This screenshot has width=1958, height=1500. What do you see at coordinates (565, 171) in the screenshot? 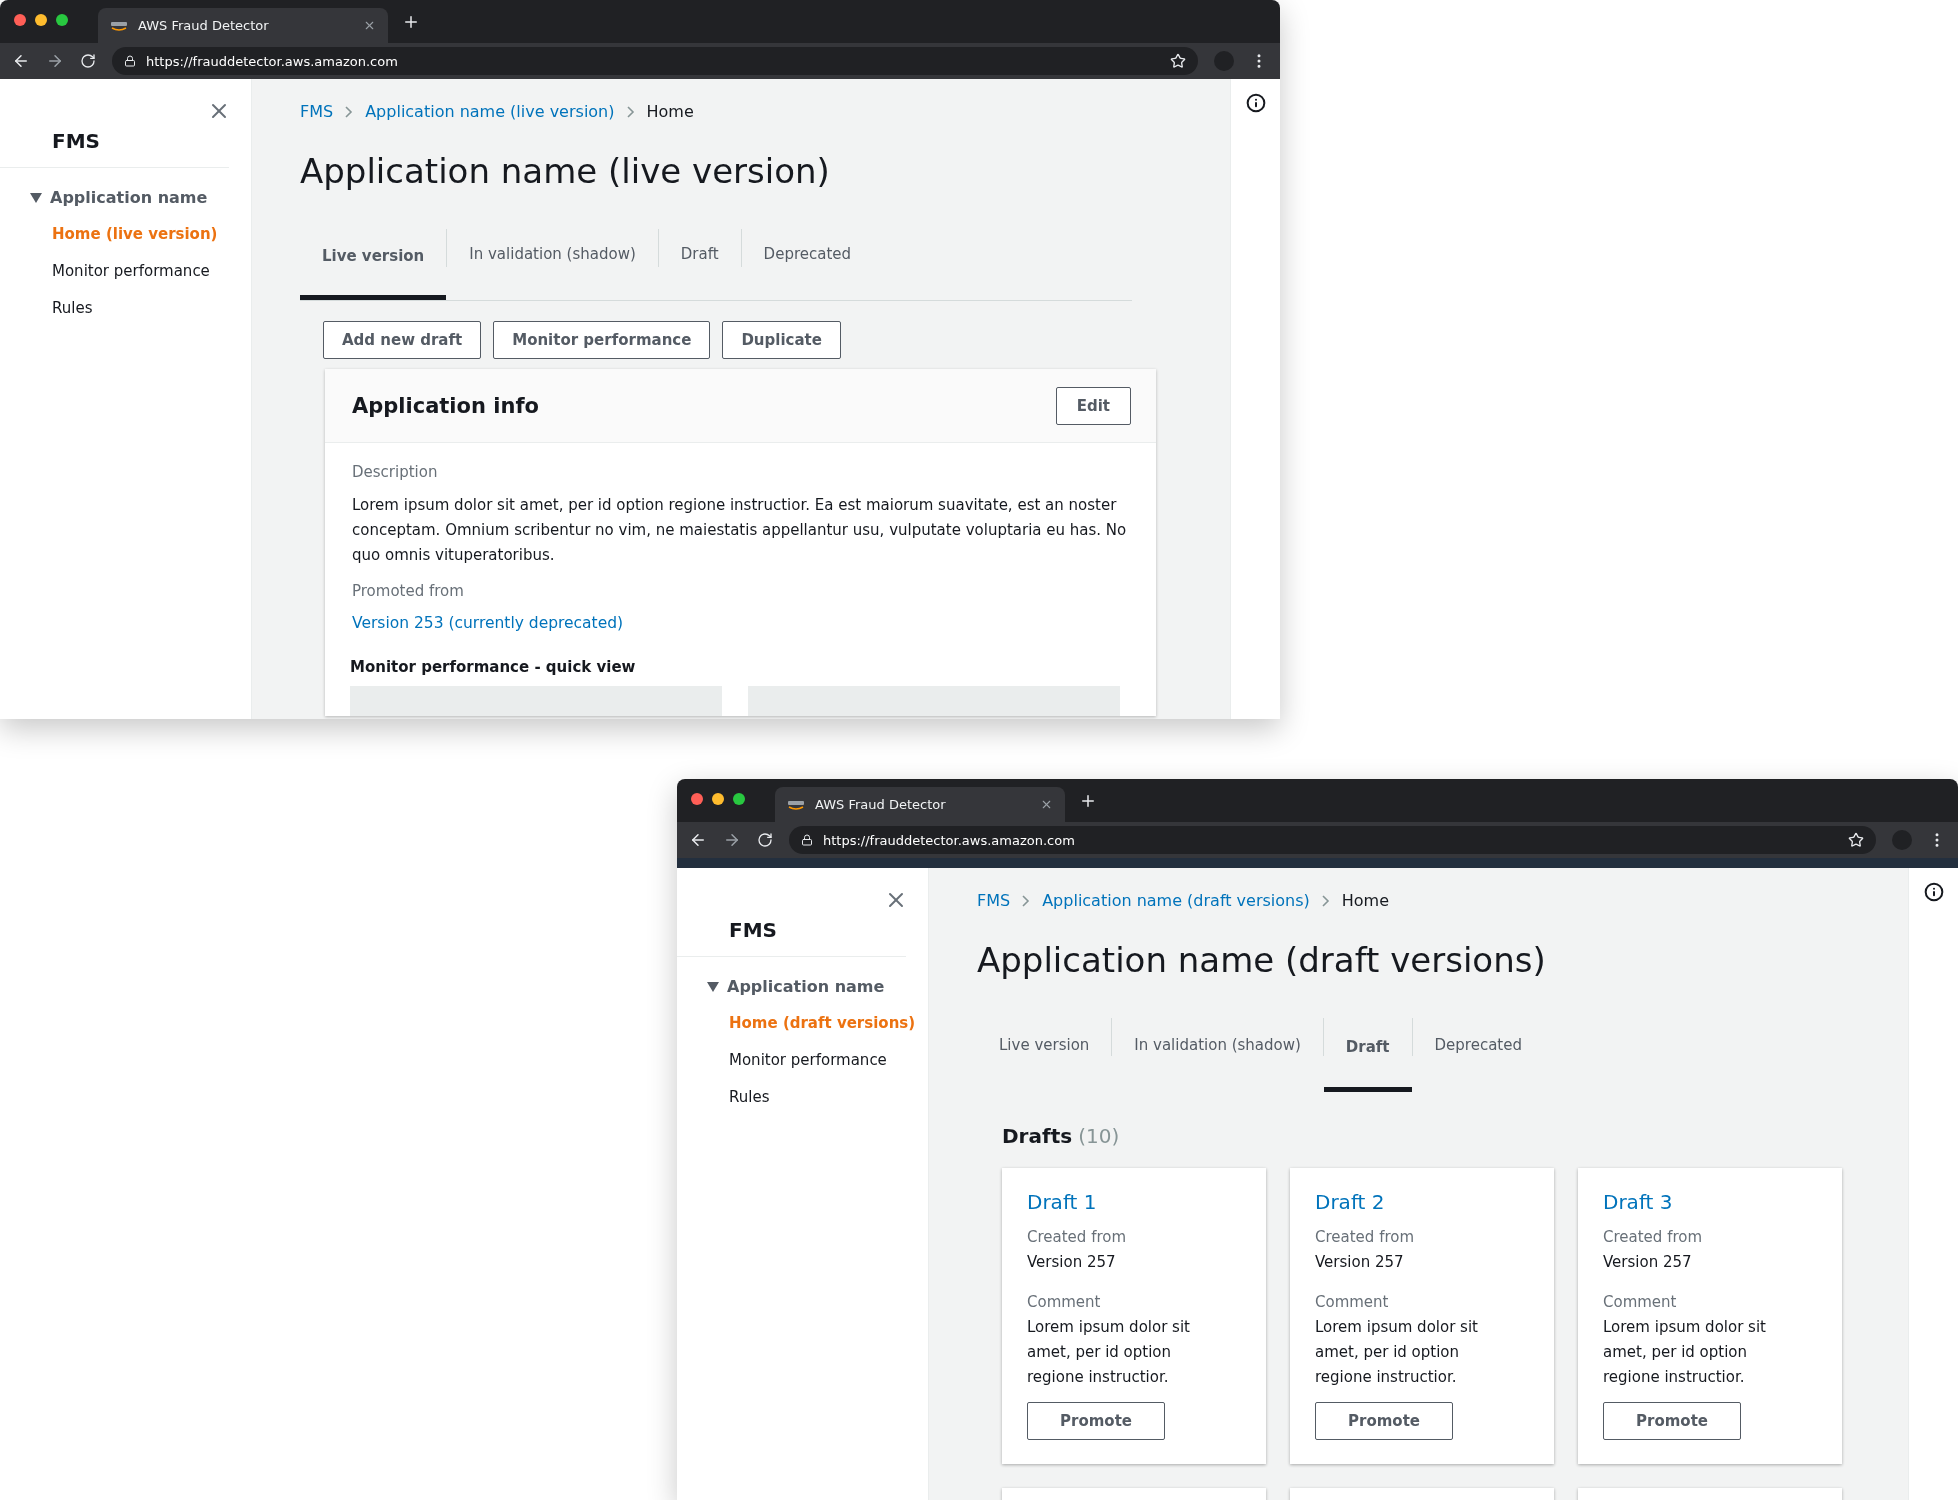
I see `page-title: Application name (live version)` at bounding box center [565, 171].